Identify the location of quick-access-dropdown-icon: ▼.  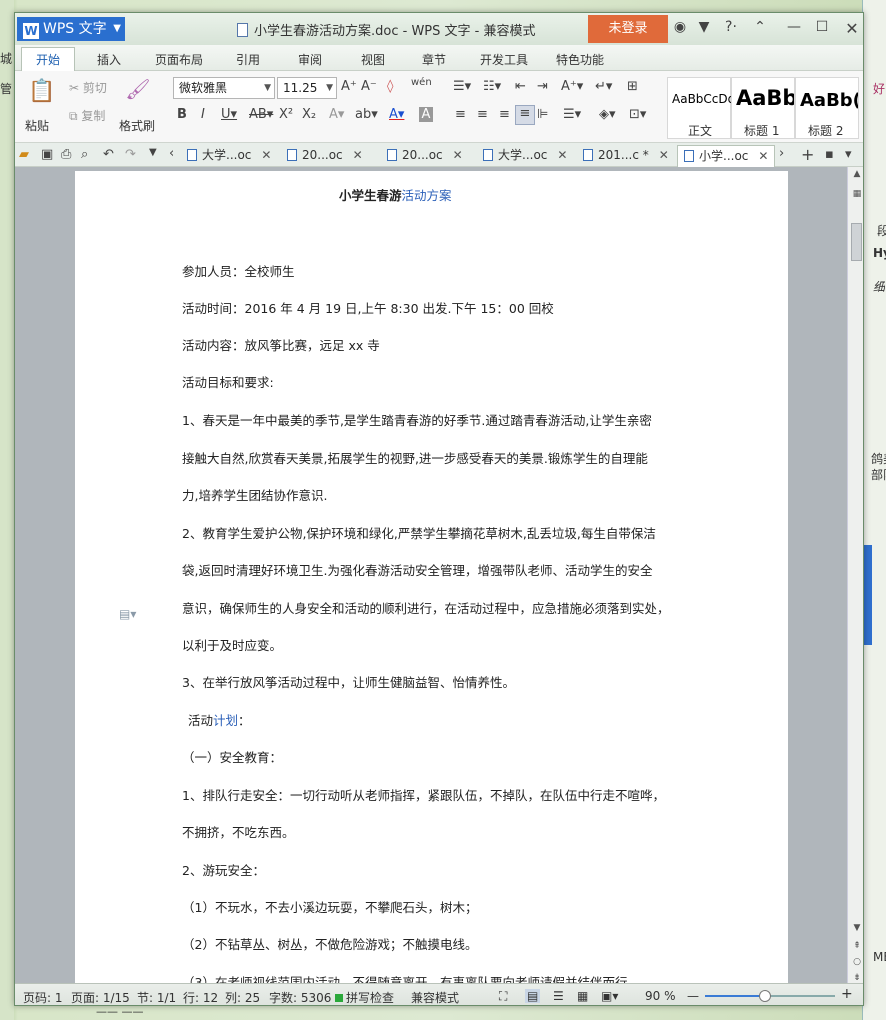
(153, 152).